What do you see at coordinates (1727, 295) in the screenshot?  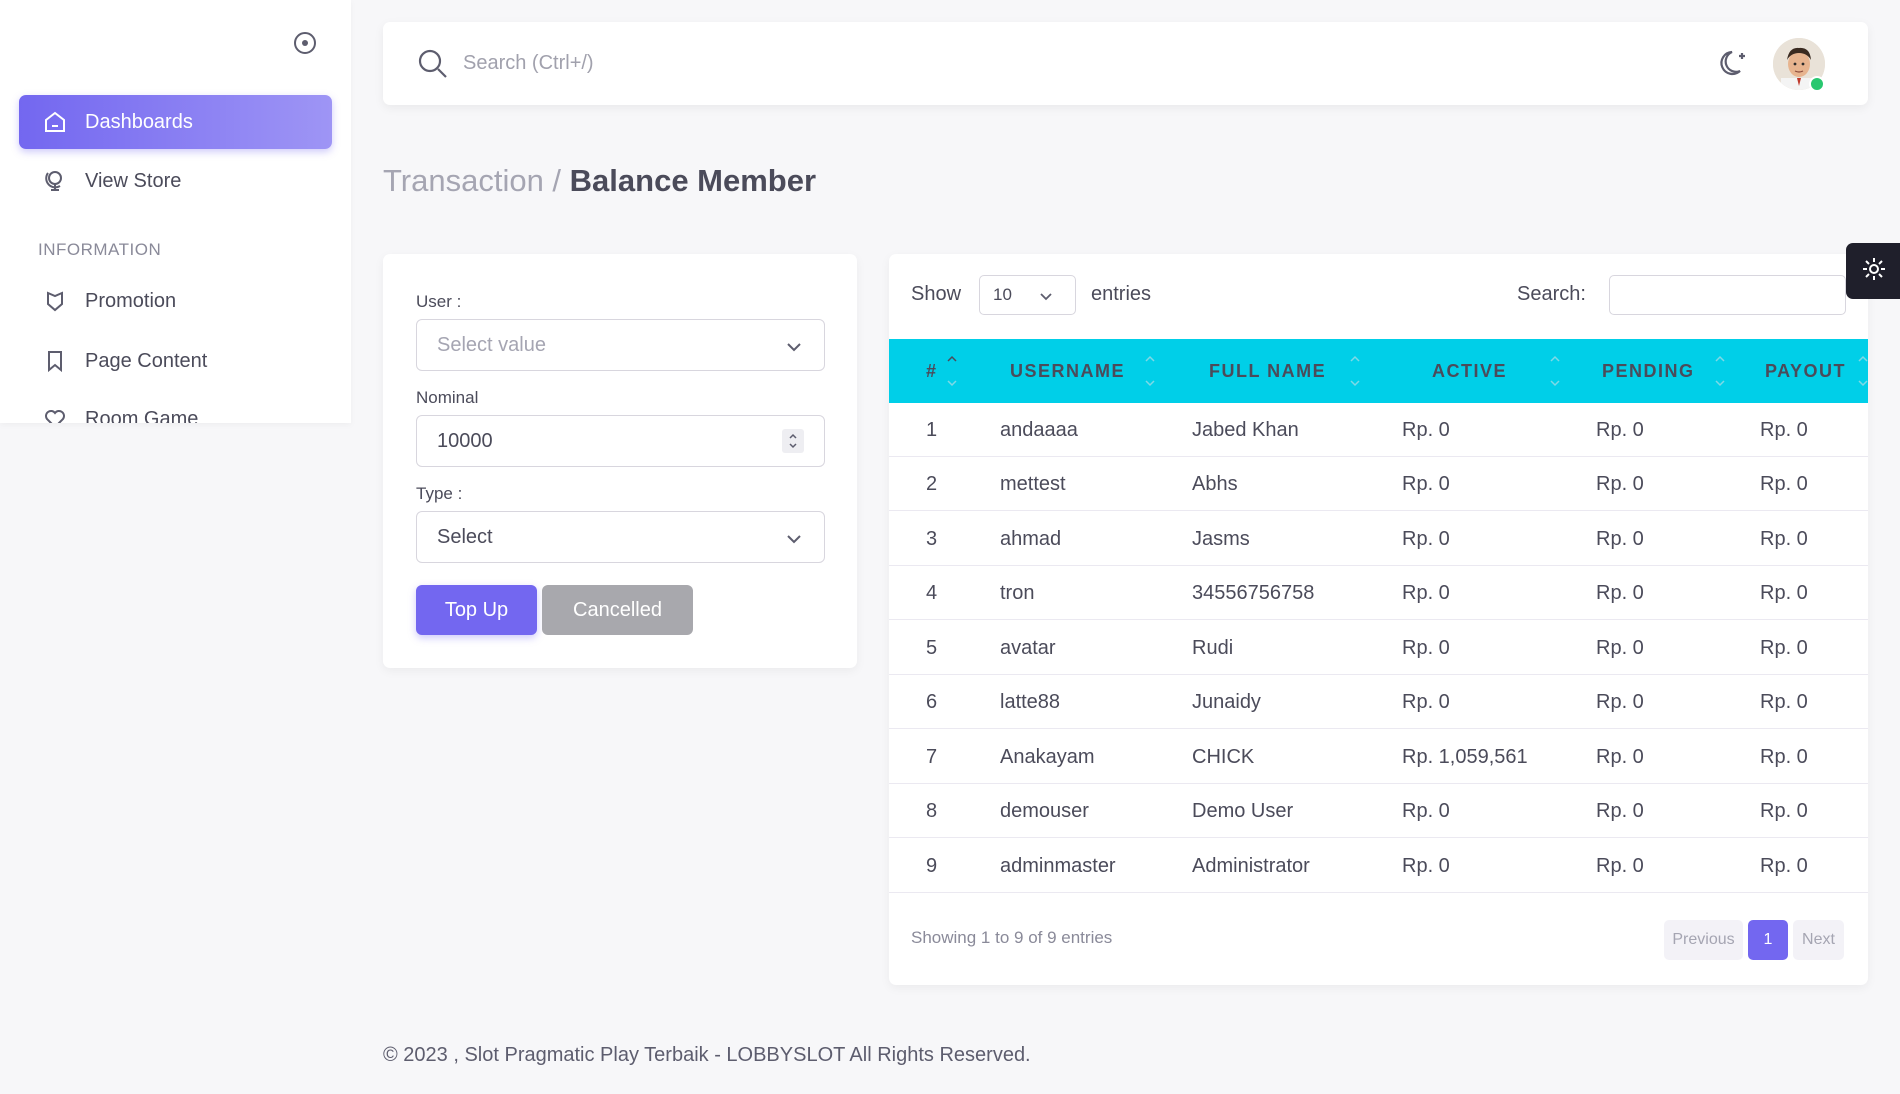 I see `table-search-input` at bounding box center [1727, 295].